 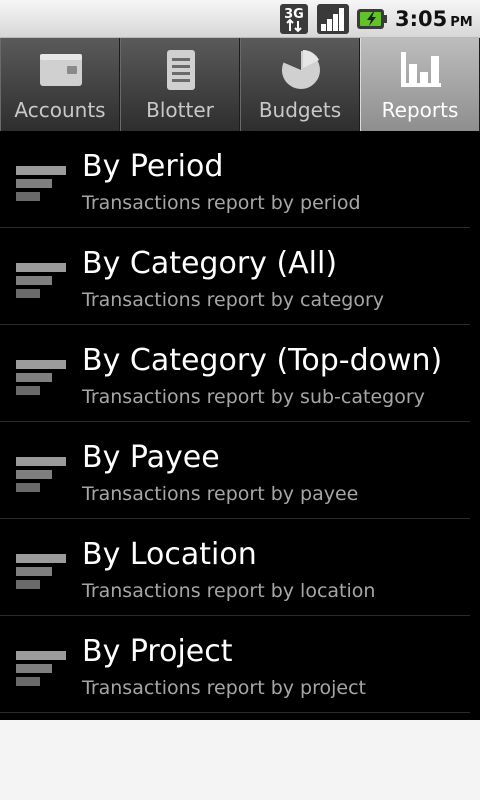 What do you see at coordinates (240, 19) in the screenshot?
I see `status-bar: 3G 3:05 PM` at bounding box center [240, 19].